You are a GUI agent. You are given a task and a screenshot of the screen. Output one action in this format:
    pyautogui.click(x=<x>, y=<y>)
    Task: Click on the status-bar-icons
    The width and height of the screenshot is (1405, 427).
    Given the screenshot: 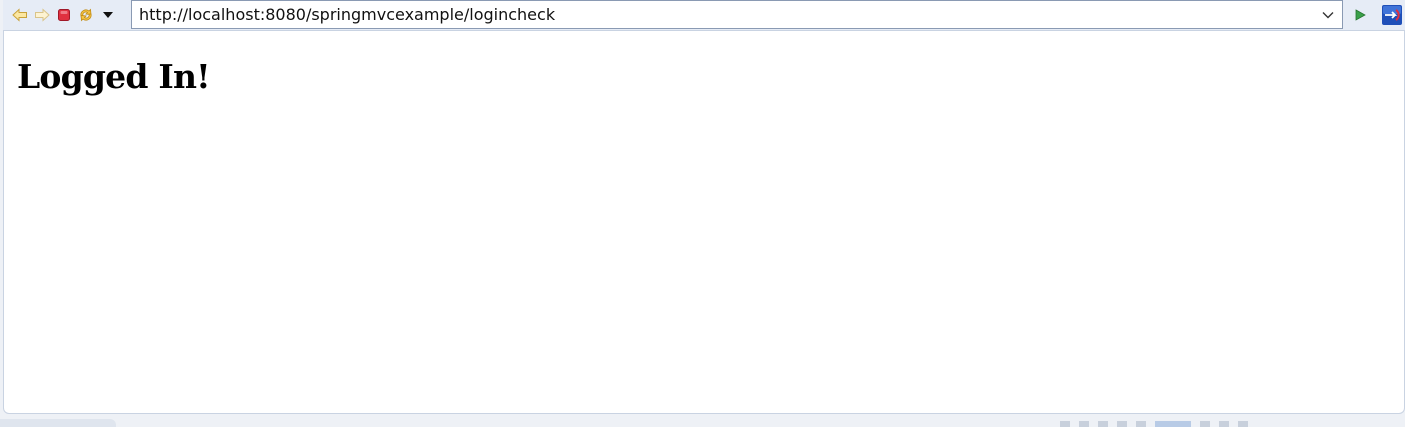 What is the action you would take?
    pyautogui.click(x=1200, y=424)
    